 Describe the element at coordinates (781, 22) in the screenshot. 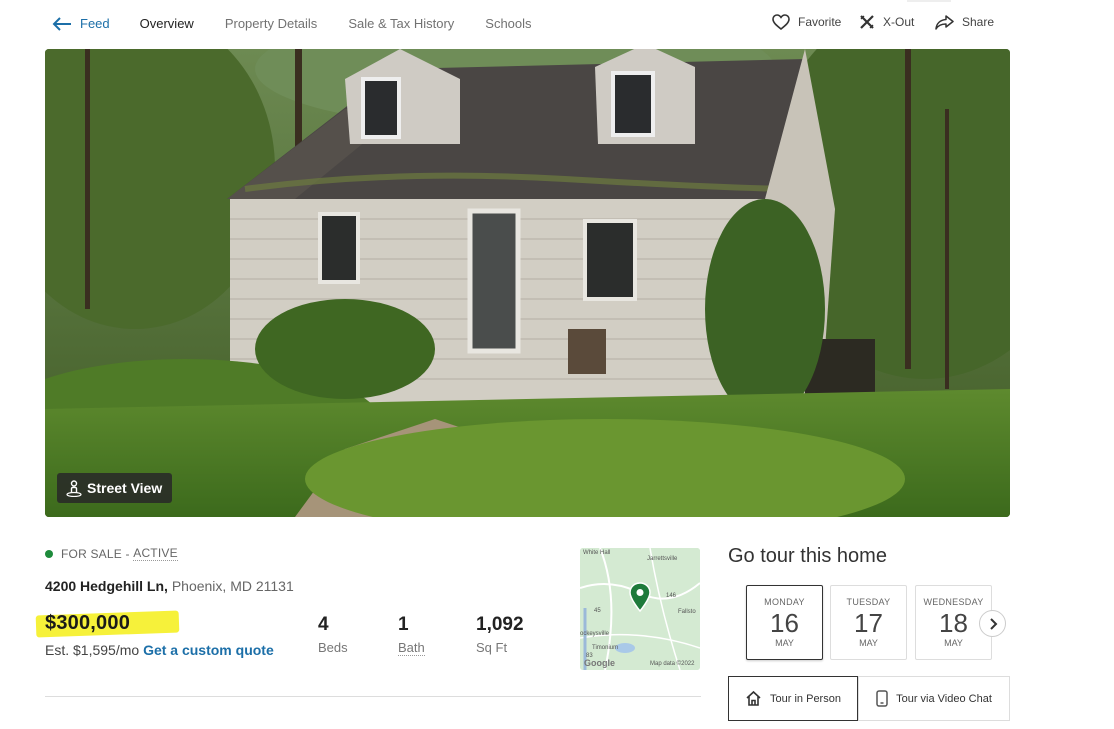

I see `heart-icon` at that location.